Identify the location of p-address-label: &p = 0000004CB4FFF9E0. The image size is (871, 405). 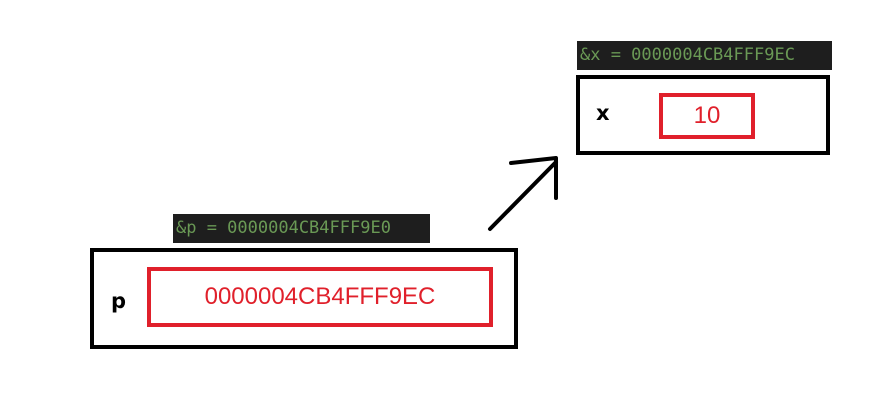
(301, 228).